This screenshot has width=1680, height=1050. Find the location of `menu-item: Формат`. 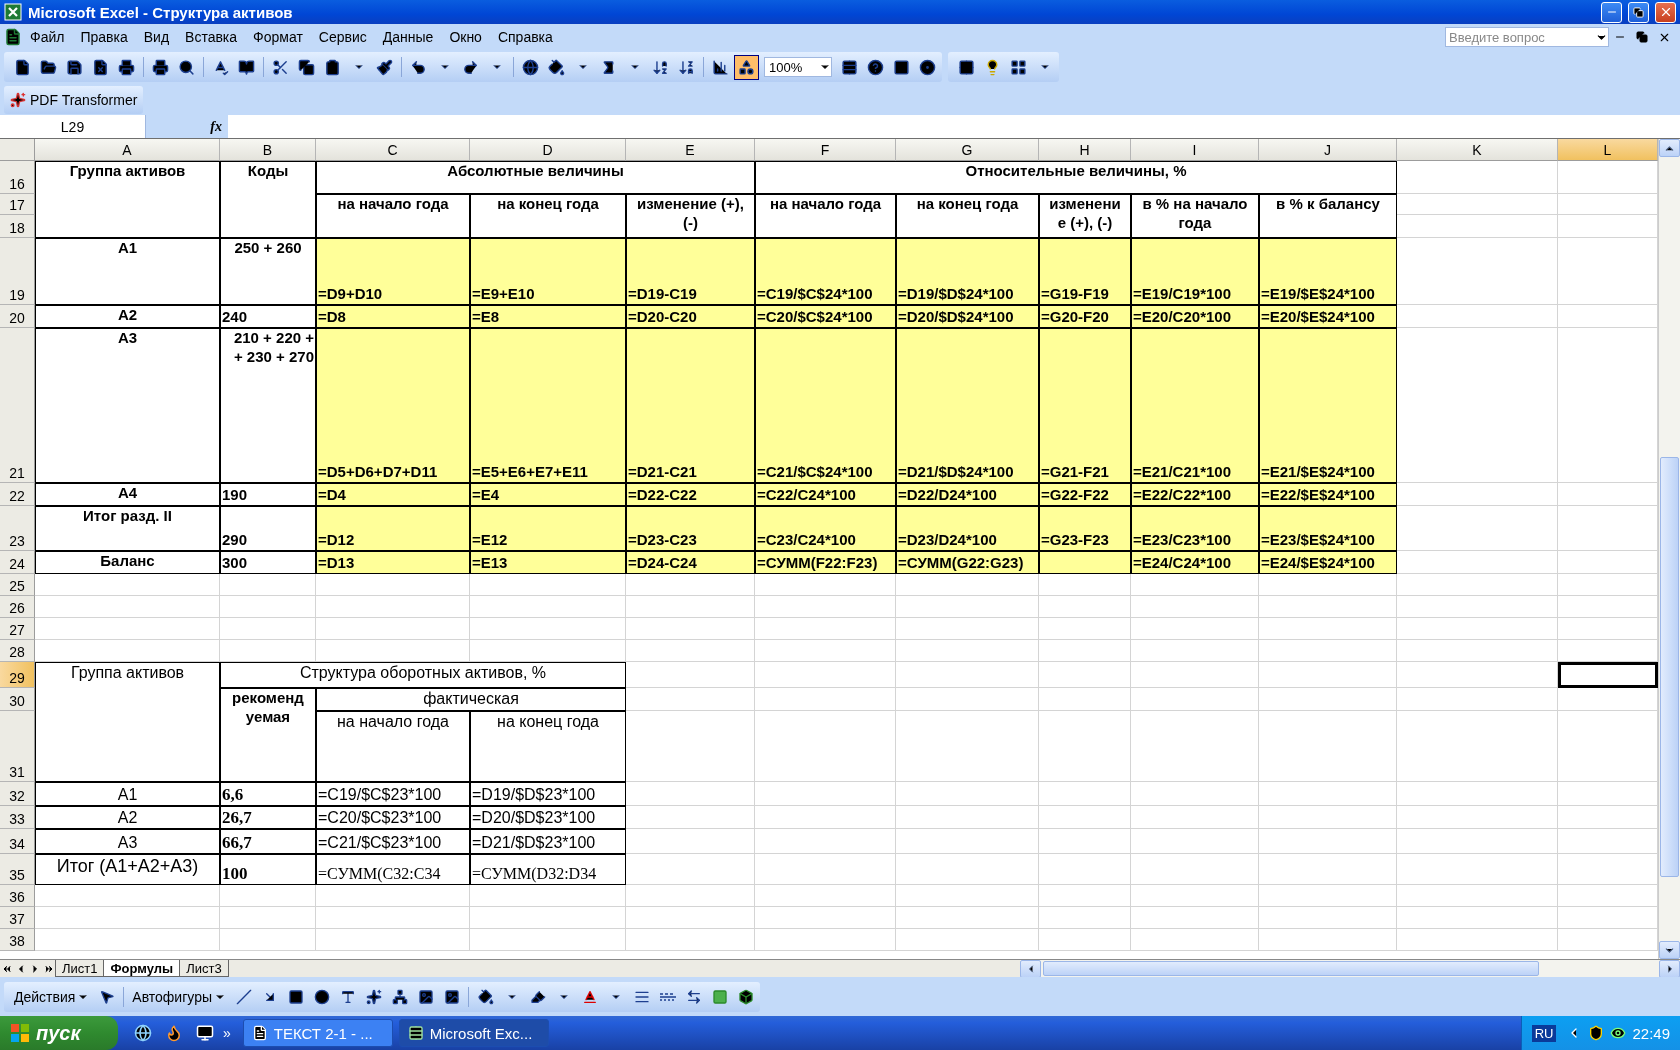

menu-item: Формат is located at coordinates (278, 37).